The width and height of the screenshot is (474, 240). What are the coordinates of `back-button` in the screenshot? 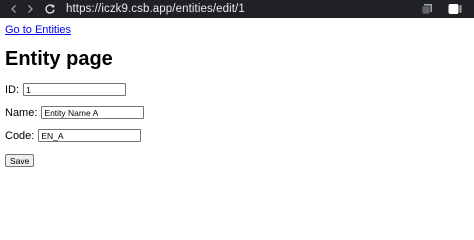 It's located at (14, 9).